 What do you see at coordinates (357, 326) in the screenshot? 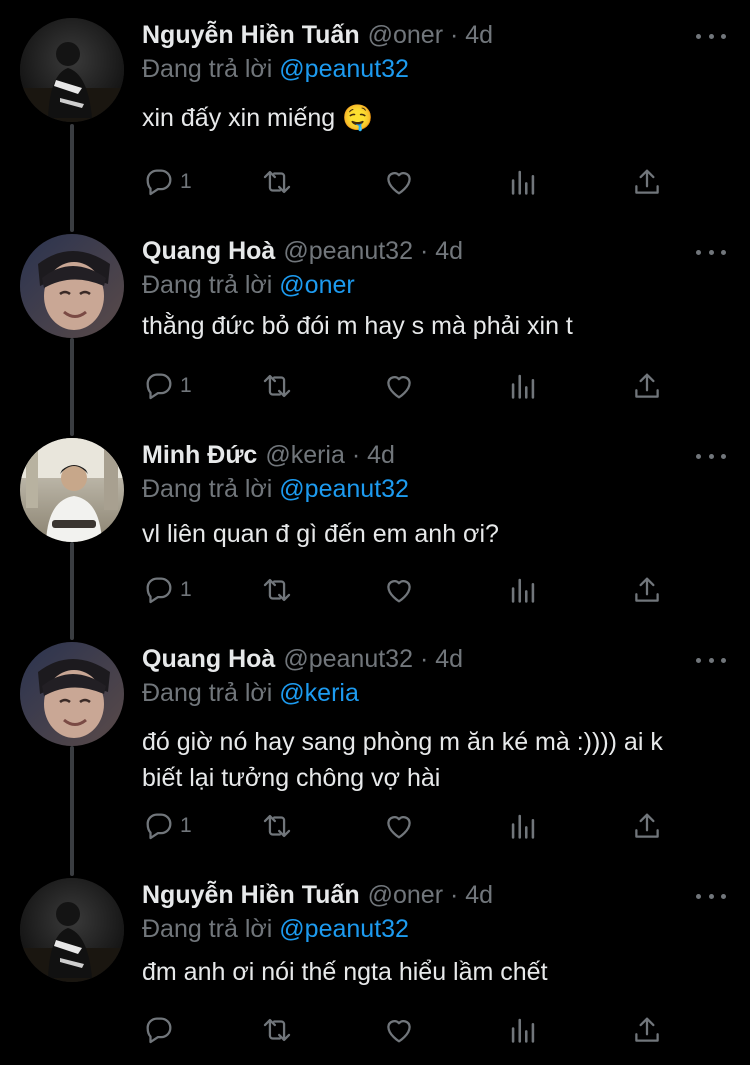
I see `tweet-text: thằng đức bỏ đói m hay s mà phải xin t` at bounding box center [357, 326].